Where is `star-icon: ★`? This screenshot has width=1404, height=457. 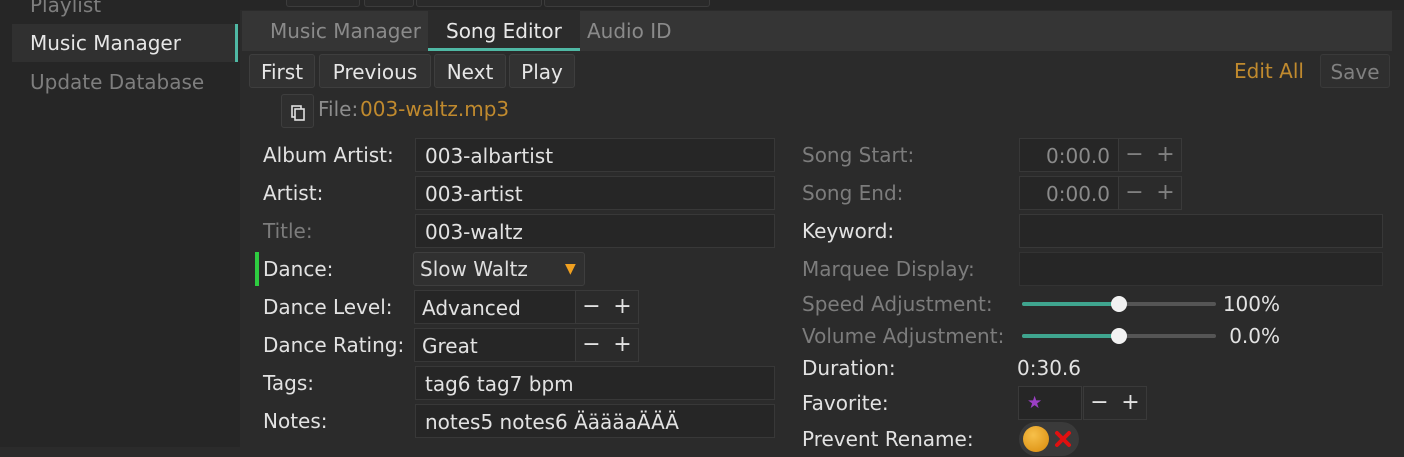 star-icon: ★ is located at coordinates (1035, 403).